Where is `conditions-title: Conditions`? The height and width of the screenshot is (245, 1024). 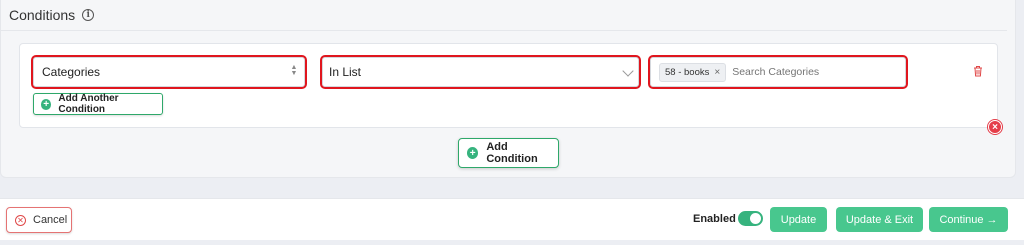
conditions-title: Conditions is located at coordinates (42, 15).